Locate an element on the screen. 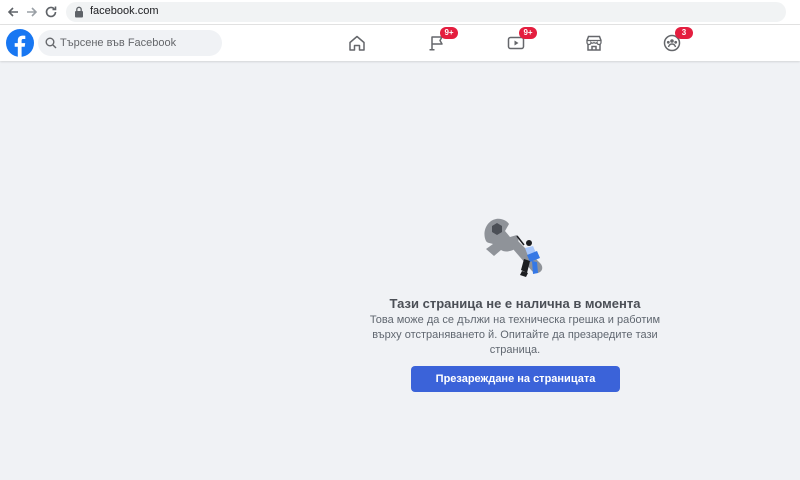 This screenshot has height=480, width=800. facebook-header: 9+ 9+ 3 is located at coordinates (400, 43).